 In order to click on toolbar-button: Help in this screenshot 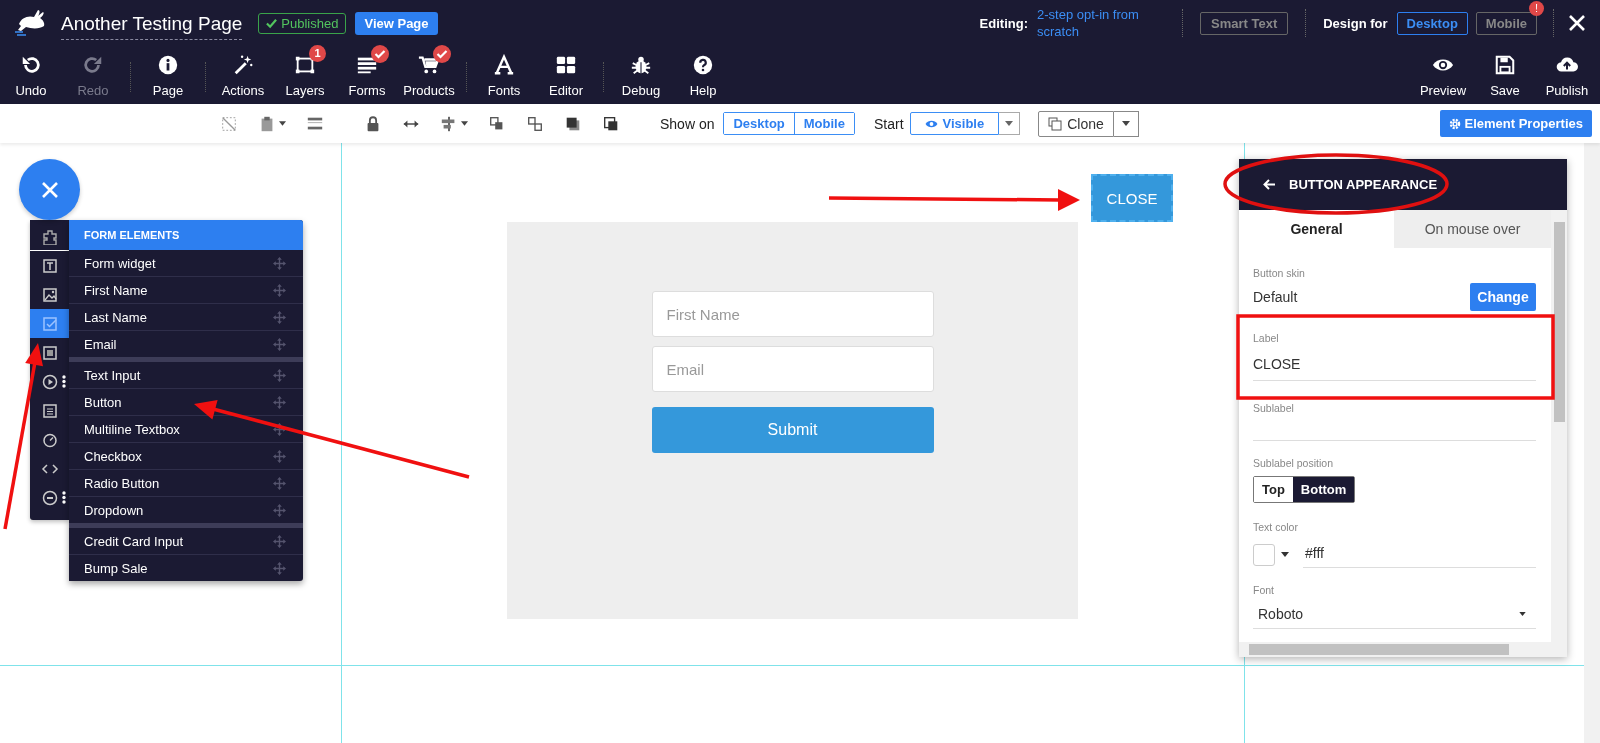, I will do `click(703, 71)`.